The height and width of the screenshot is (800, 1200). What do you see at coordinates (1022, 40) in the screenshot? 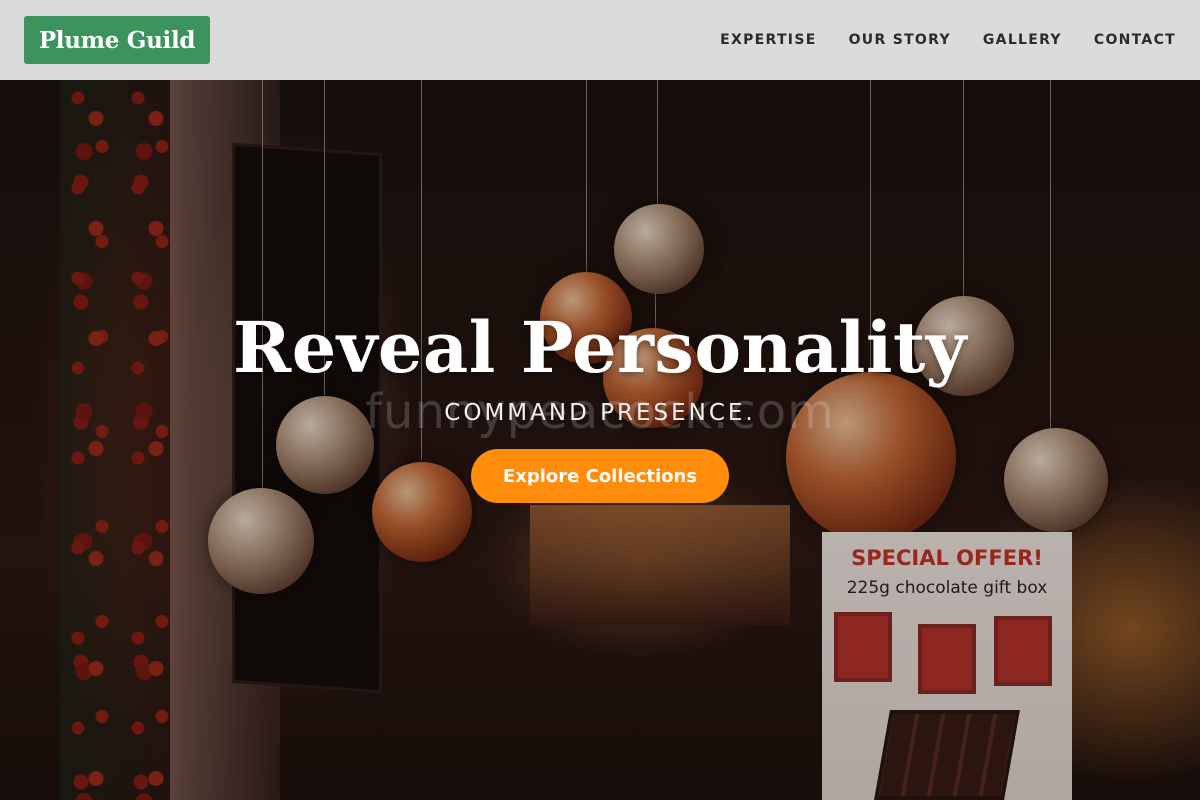
I see `nav-link-gallery: GALLERY` at bounding box center [1022, 40].